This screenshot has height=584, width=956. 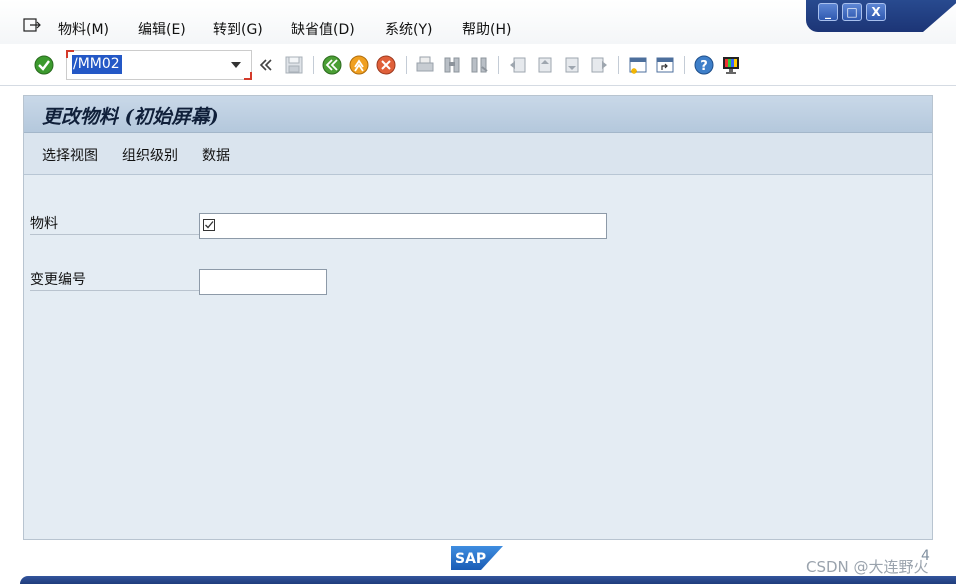 I want to click on customize-layout-icon, so click(x=731, y=65).